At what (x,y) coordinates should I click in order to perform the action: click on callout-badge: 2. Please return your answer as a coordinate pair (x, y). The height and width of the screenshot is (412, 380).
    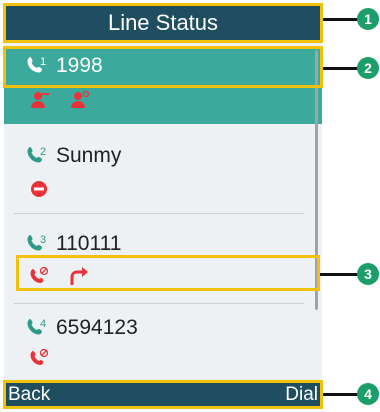
    Looking at the image, I should click on (368, 68).